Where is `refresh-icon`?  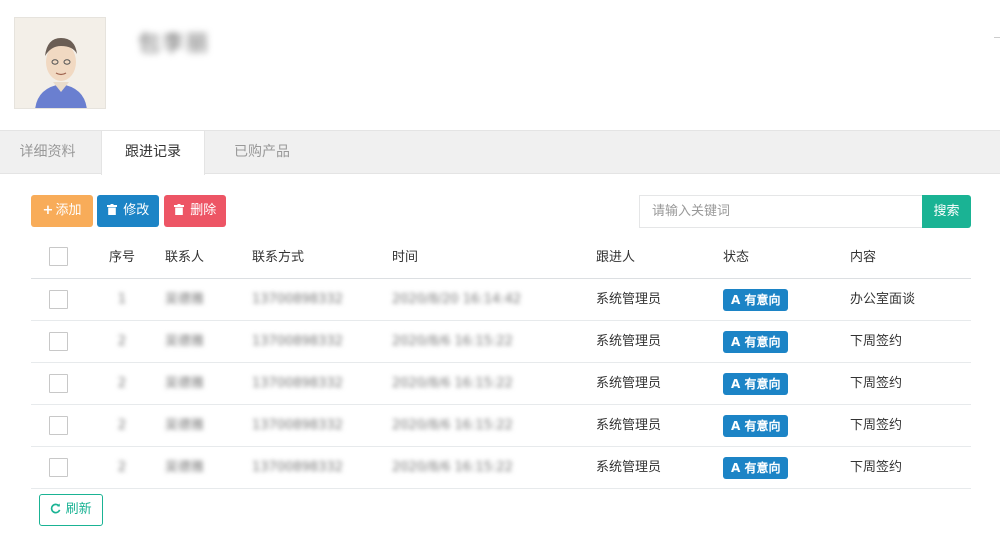
refresh-icon is located at coordinates (57, 509).